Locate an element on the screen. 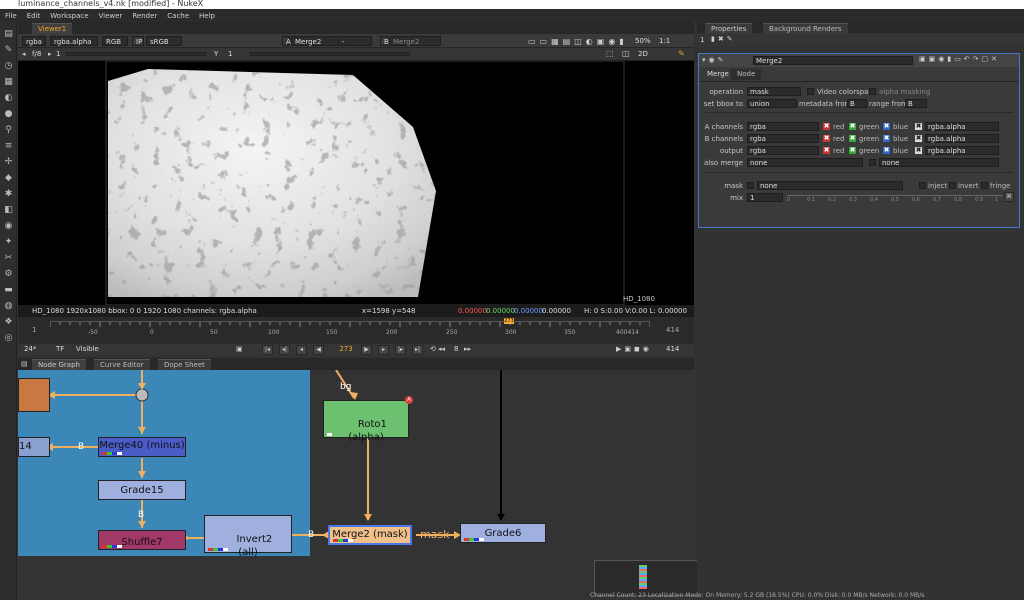 This screenshot has width=1024, height=600. tab-properties: Properties is located at coordinates (729, 28).